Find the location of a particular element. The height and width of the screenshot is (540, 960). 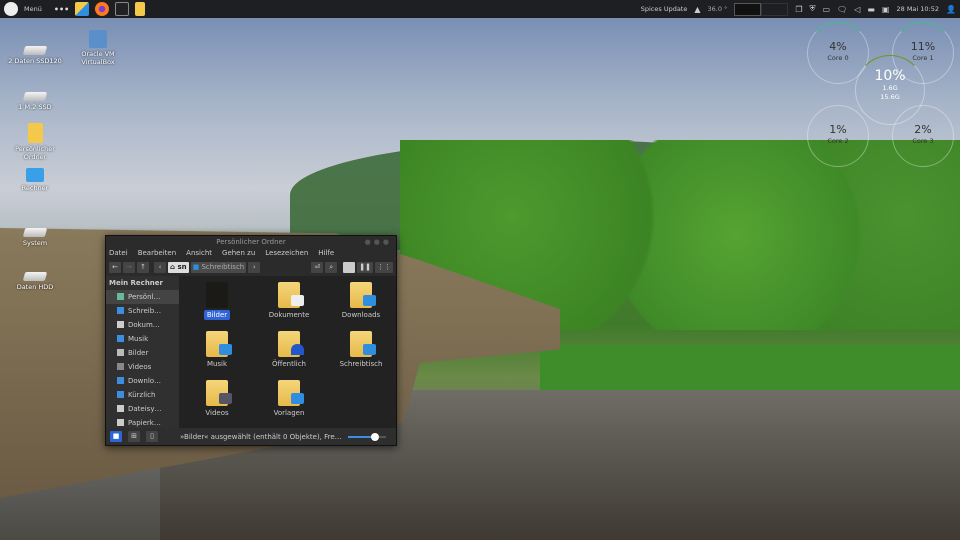

recent-icon is located at coordinates (120, 394).